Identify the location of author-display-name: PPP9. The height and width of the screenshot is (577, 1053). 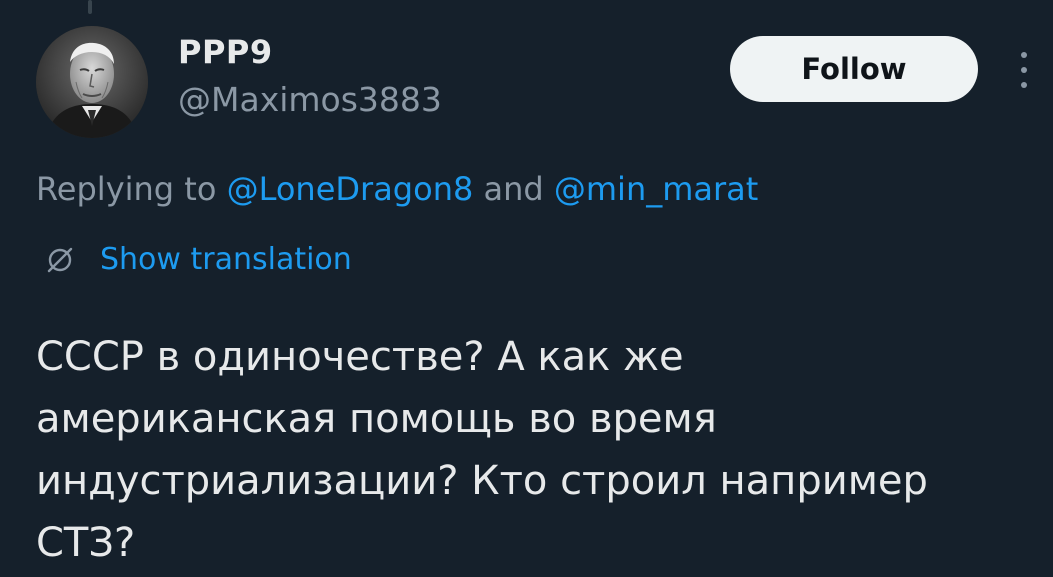
(225, 52).